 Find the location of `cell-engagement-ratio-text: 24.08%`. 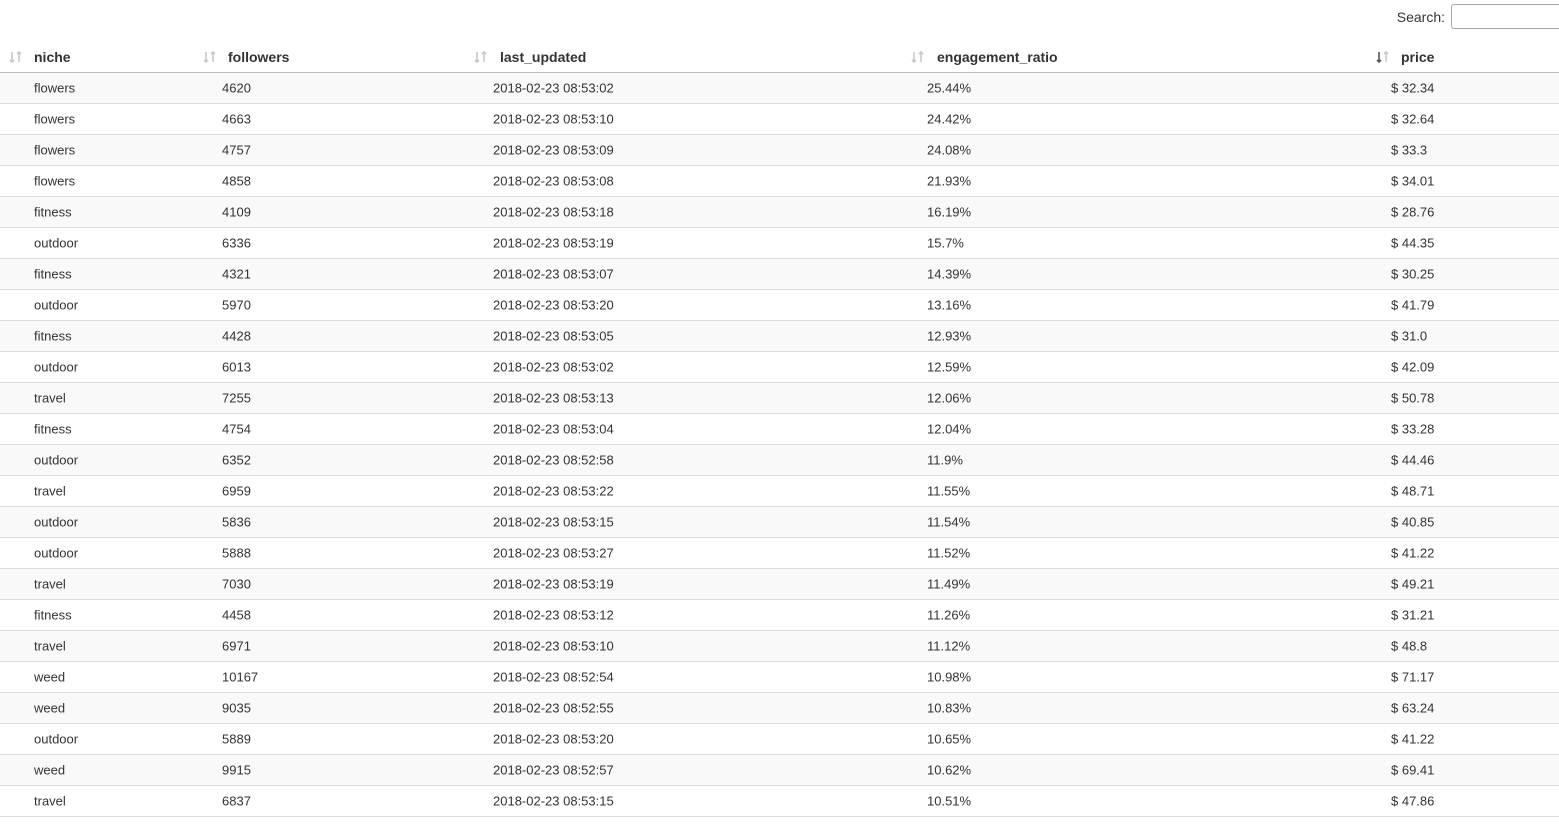

cell-engagement-ratio-text: 24.08% is located at coordinates (949, 150).